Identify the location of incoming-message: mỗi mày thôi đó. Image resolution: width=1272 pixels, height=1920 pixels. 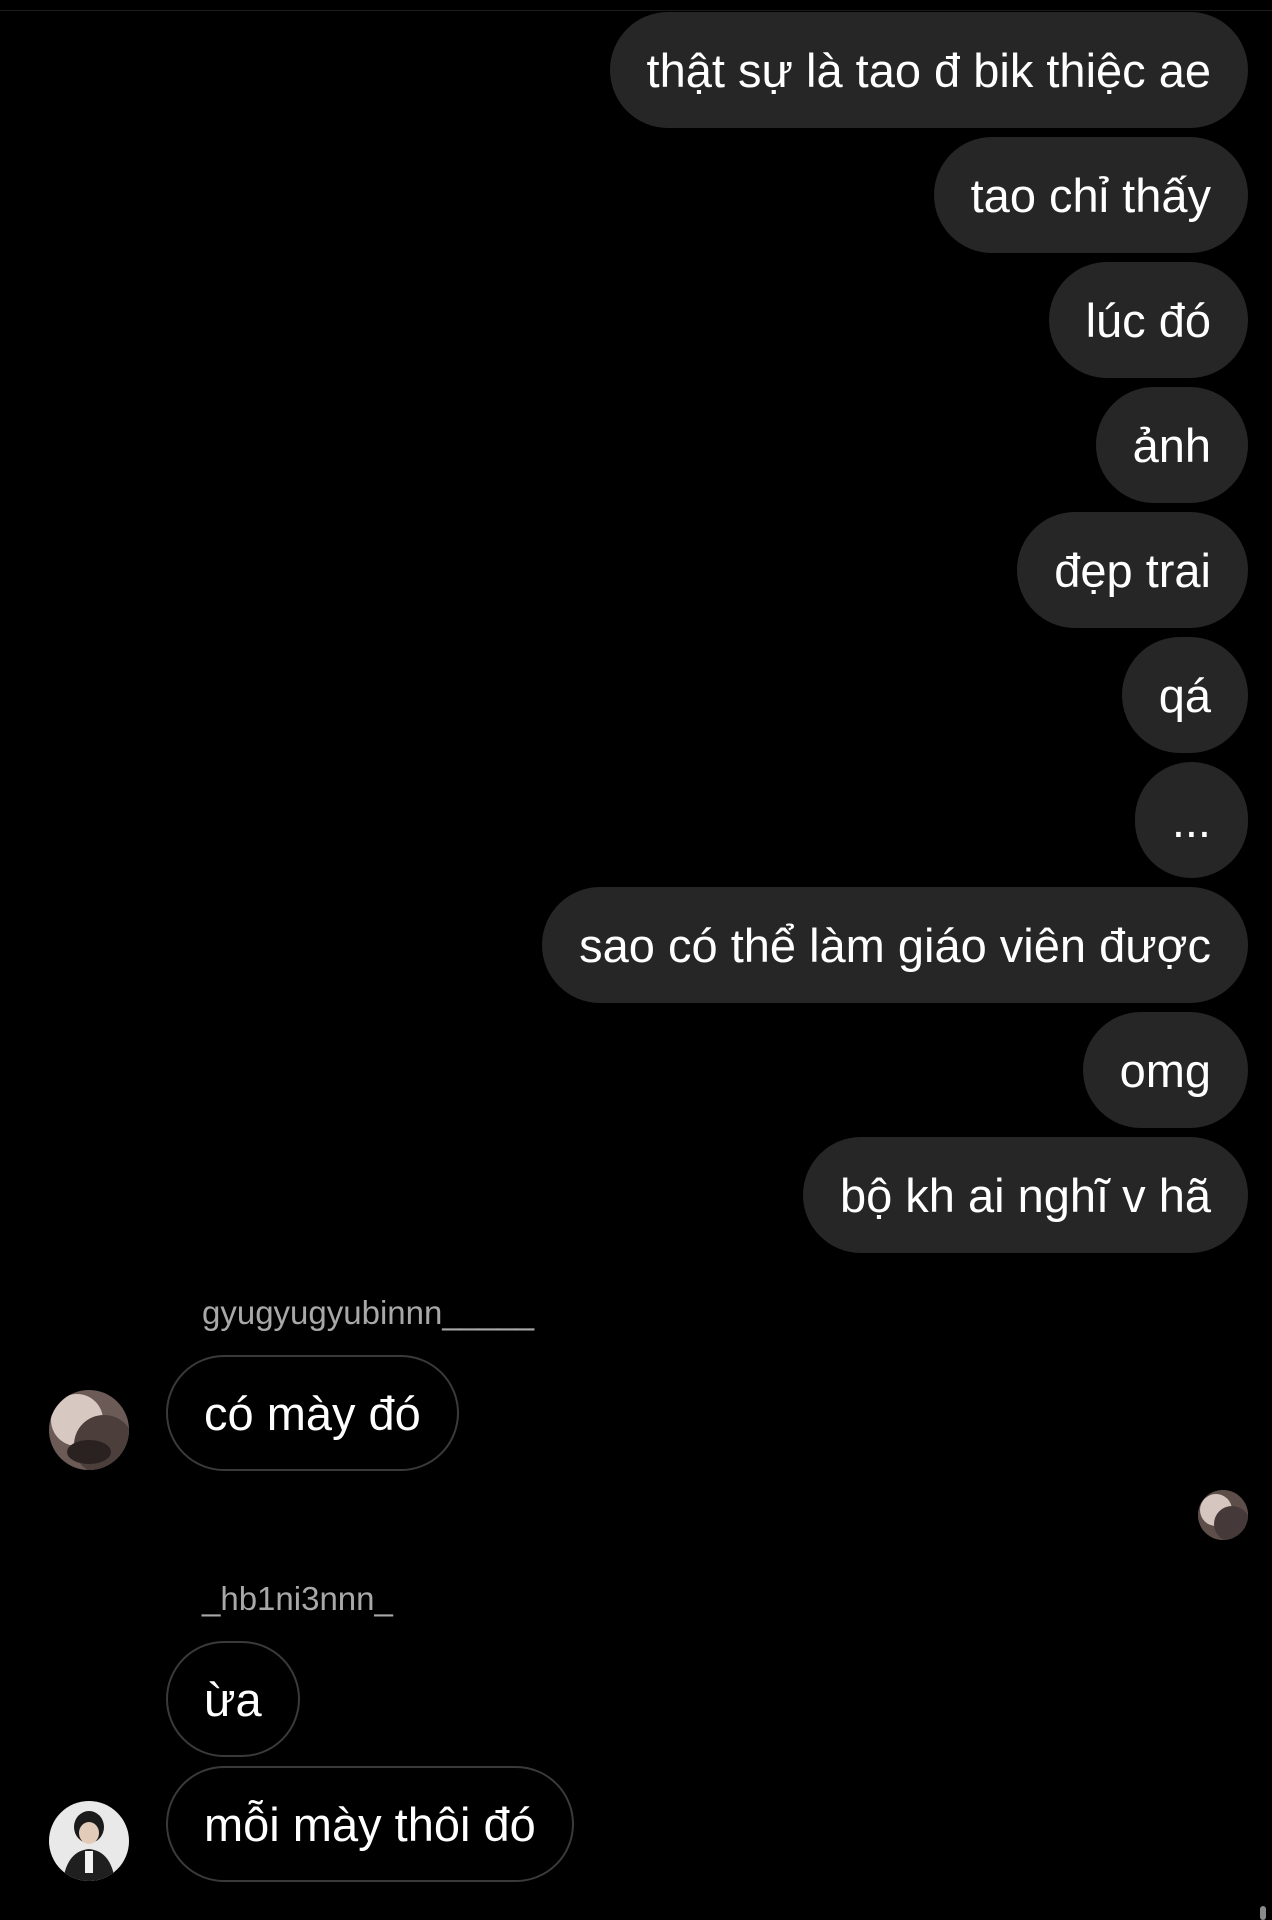
(370, 1824).